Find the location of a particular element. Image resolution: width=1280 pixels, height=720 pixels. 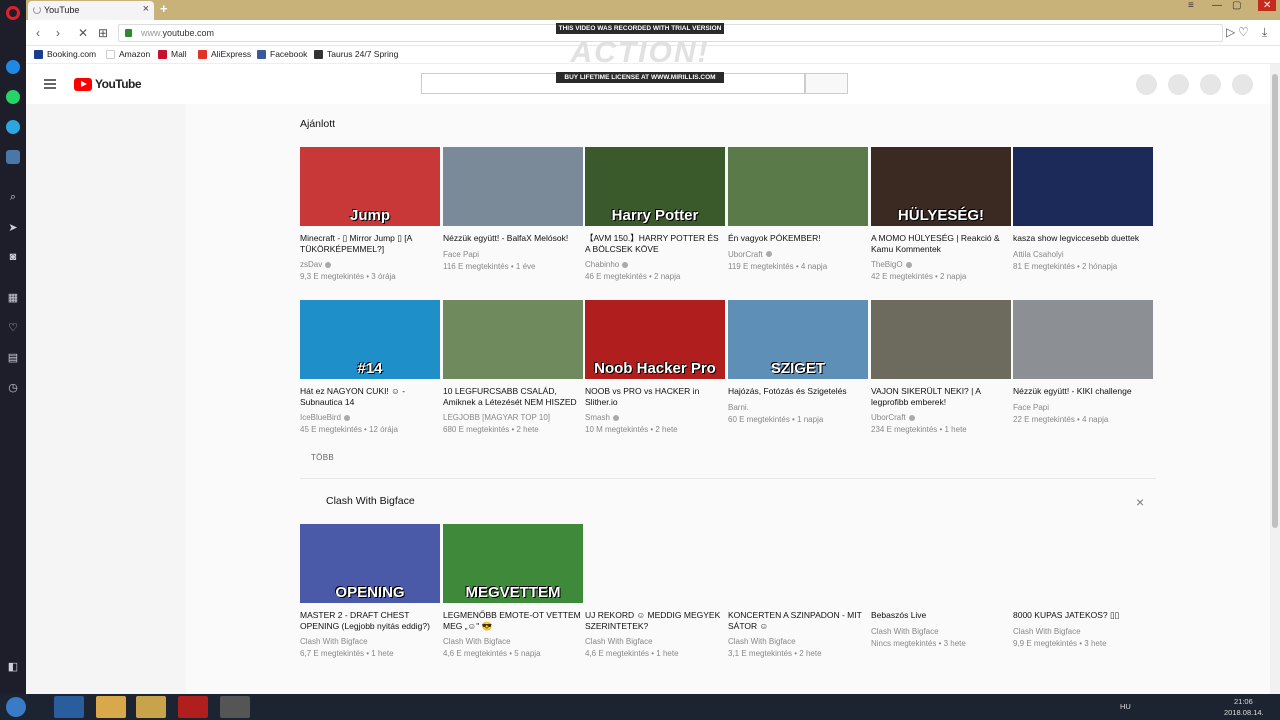

sidebar-toggle-icon: ◧ is located at coordinates (13, 667).